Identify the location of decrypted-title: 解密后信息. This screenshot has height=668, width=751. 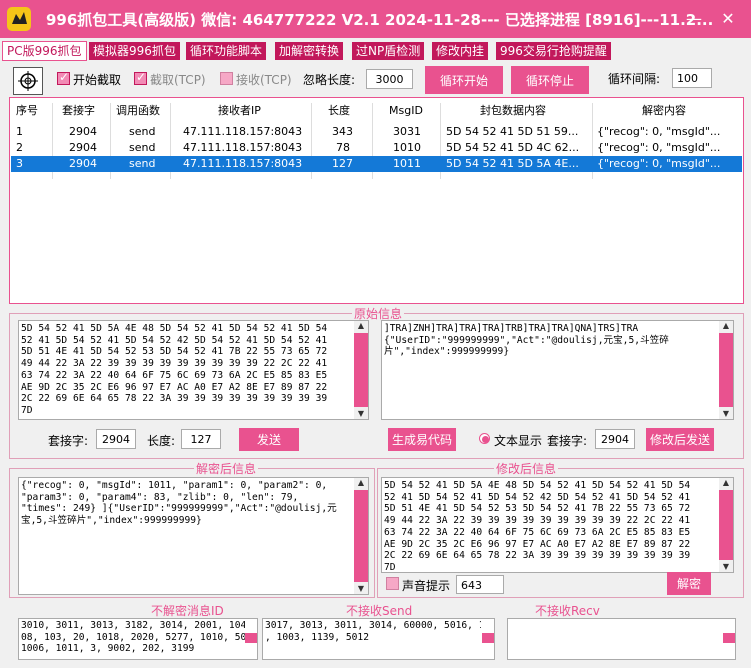
(226, 468).